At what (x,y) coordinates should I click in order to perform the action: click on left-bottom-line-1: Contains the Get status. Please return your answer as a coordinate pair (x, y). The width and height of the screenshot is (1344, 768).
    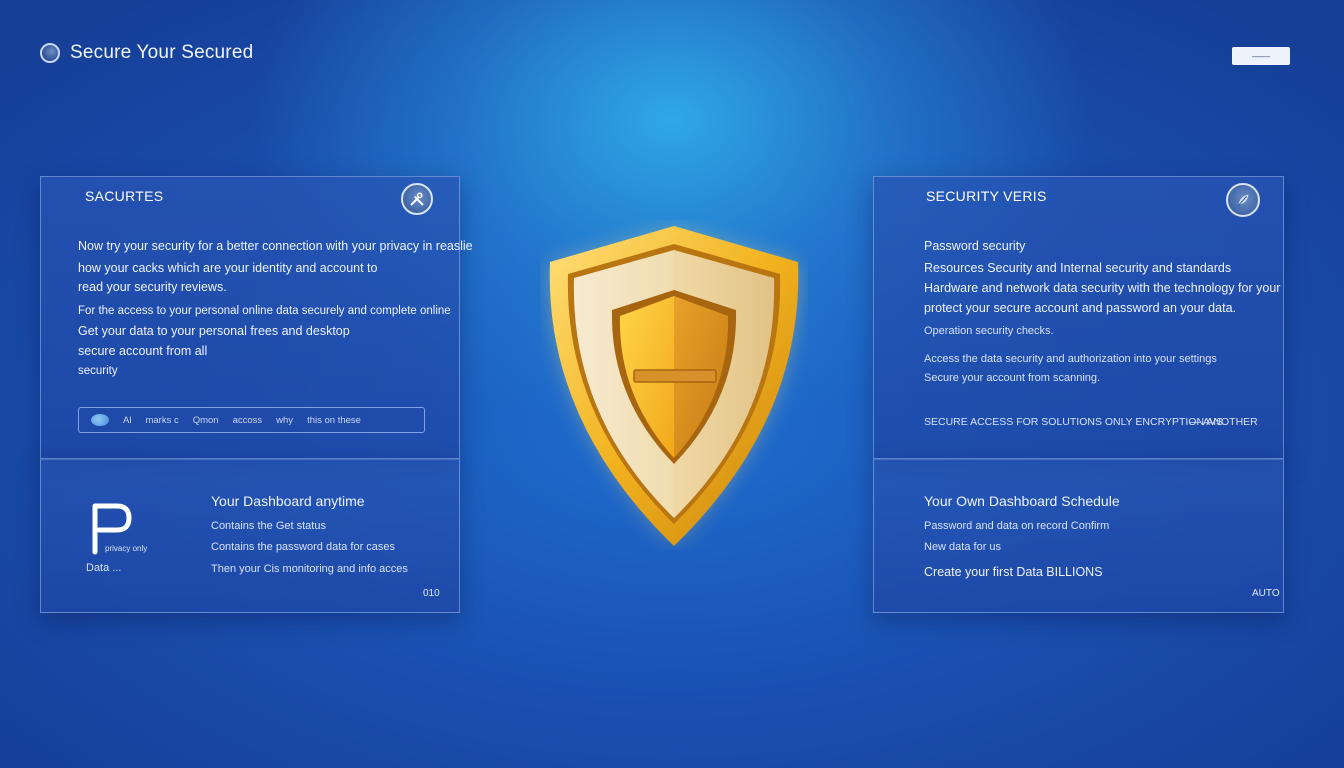
    Looking at the image, I should click on (268, 526).